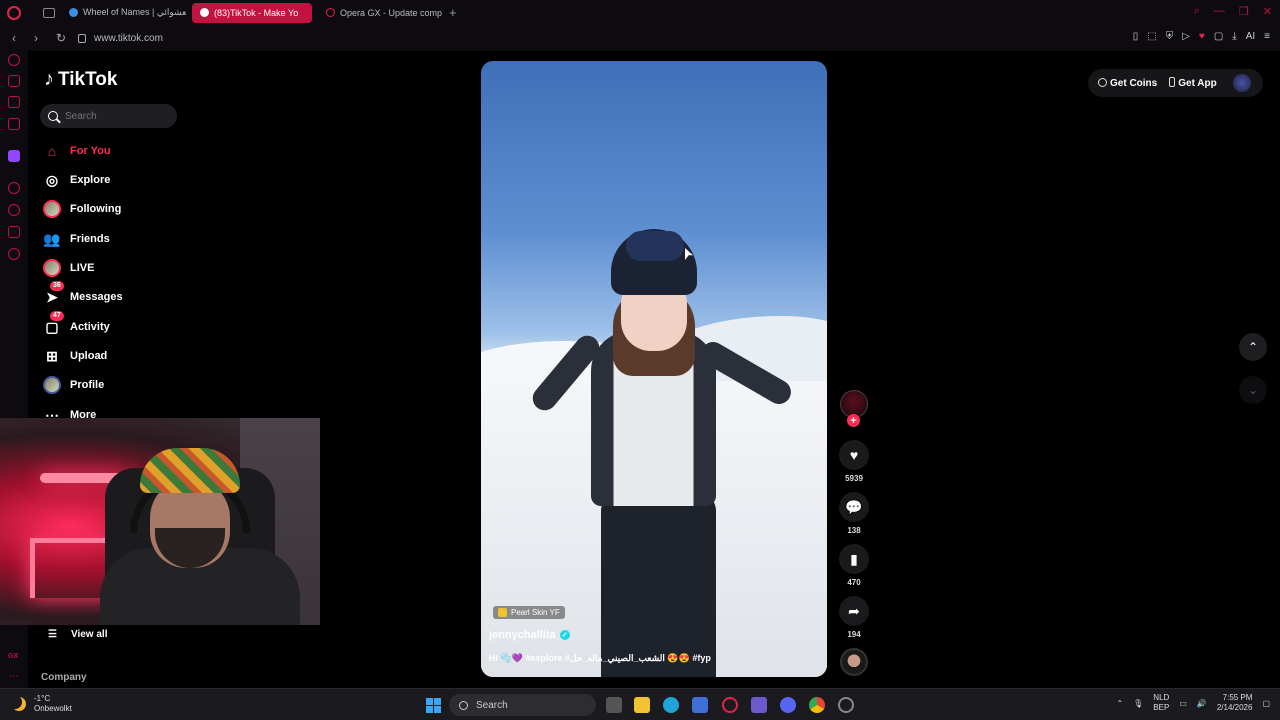  I want to click on back-icon: ‹, so click(17, 38).